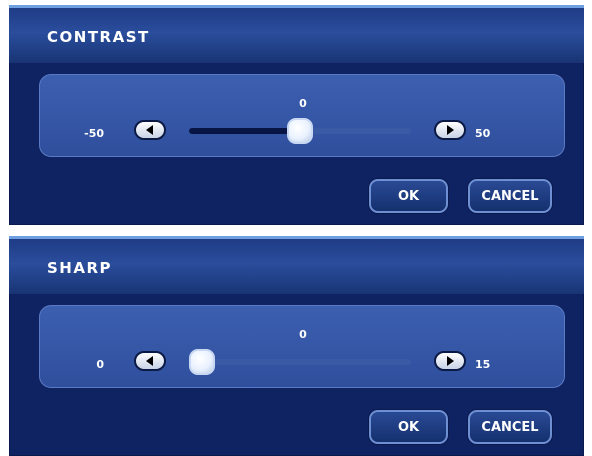 The height and width of the screenshot is (456, 592). What do you see at coordinates (100, 364) in the screenshot?
I see `sharp-min-label: 0` at bounding box center [100, 364].